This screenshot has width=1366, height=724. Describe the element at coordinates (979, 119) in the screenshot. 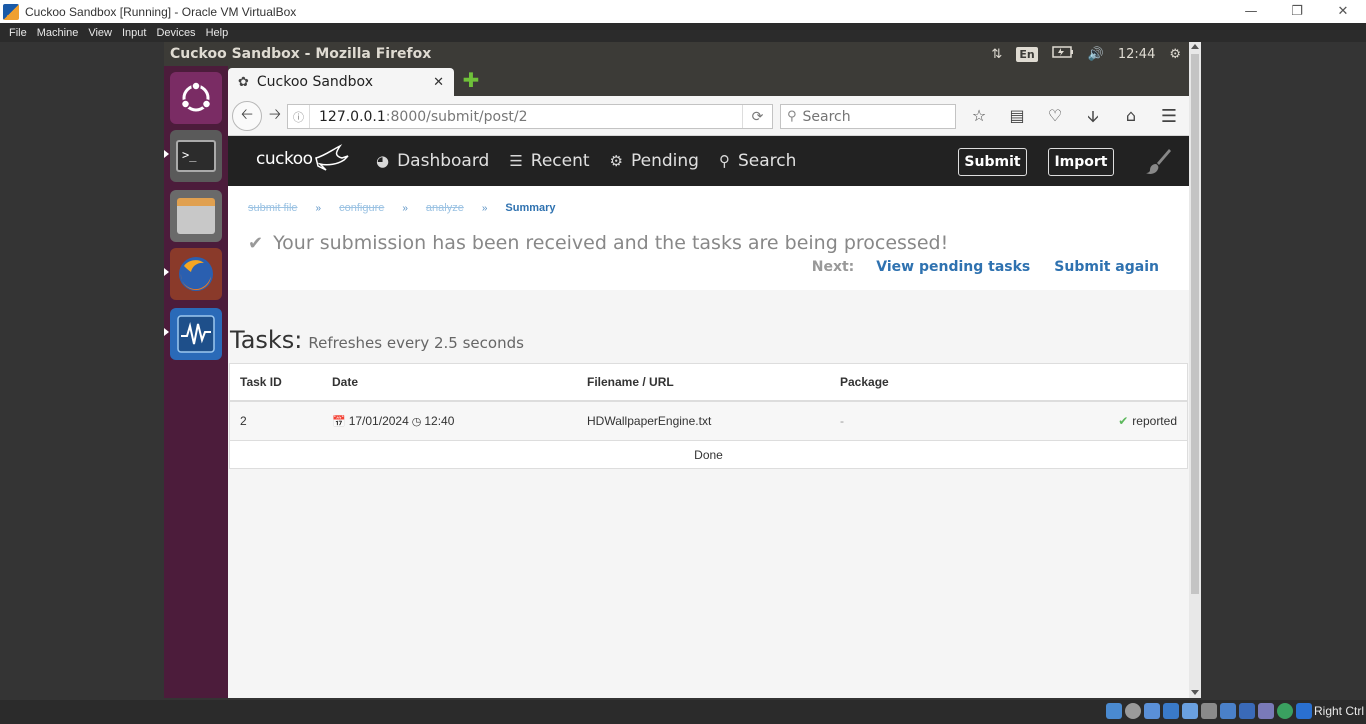

I see `bookmark-star-icon: ☆` at that location.